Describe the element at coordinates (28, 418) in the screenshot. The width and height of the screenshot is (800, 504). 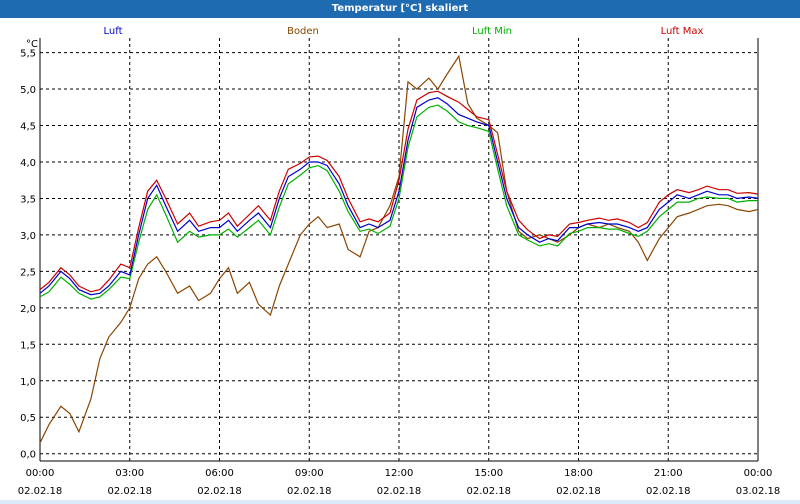
I see `y-tick-label: 0,5` at that location.